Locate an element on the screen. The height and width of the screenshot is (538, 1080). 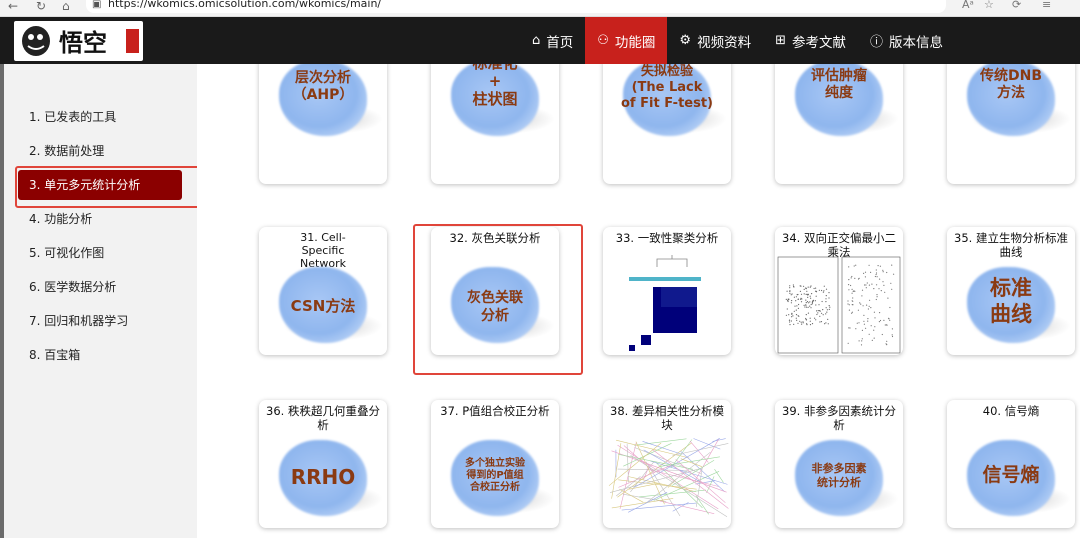
tool-card-row3-2: 37. P值组合校正分析 多个独立实验 得到的P值组 合校正分析 is located at coordinates (495, 464).